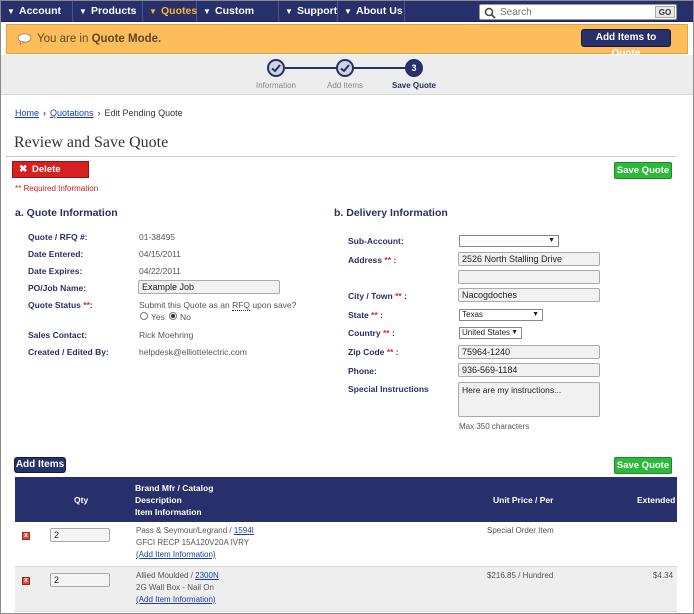 The image size is (694, 614). I want to click on nav-support: ▼ Support, so click(308, 11).